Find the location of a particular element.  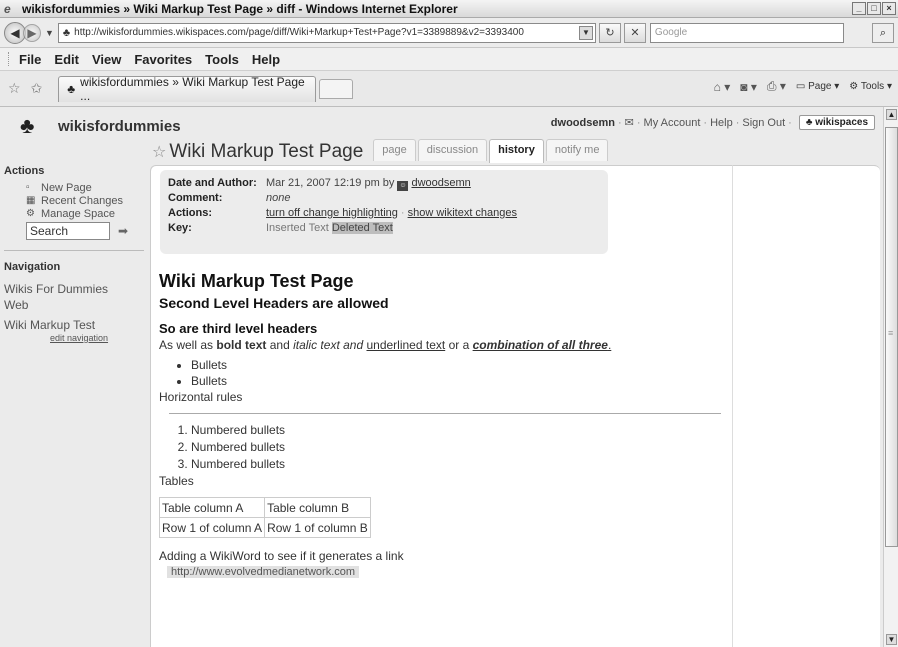

tab-discussion: discussion is located at coordinates (452, 150).